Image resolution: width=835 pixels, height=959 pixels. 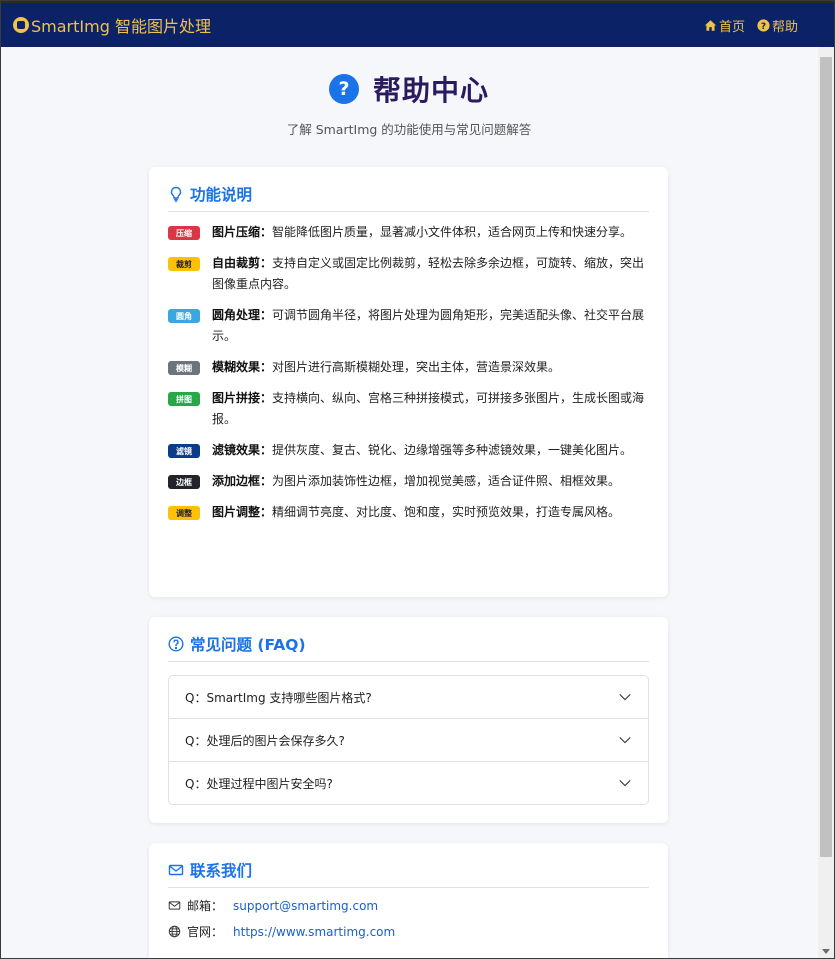 I want to click on feature-name: 图片压缩：, so click(x=242, y=232).